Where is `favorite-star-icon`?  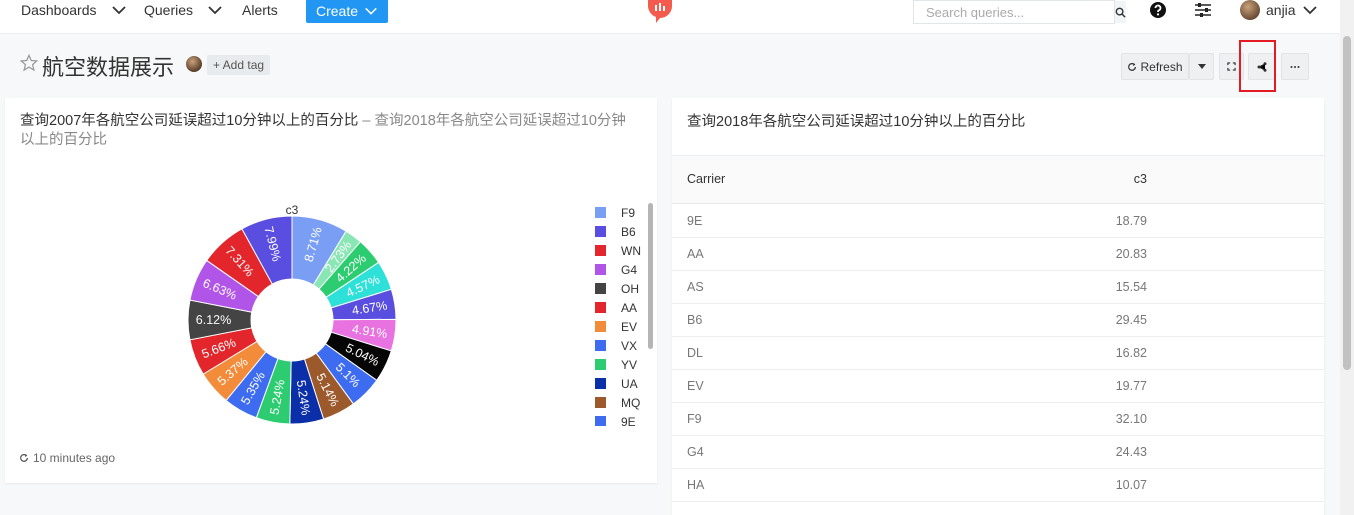 favorite-star-icon is located at coordinates (29, 63).